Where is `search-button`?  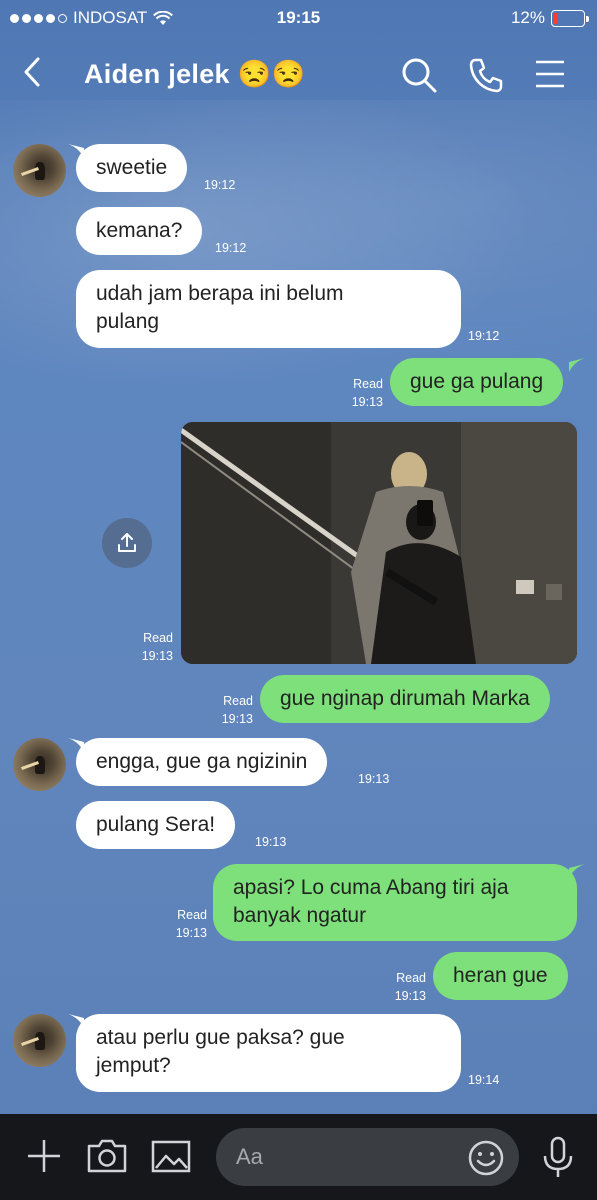
search-button is located at coordinates (419, 75).